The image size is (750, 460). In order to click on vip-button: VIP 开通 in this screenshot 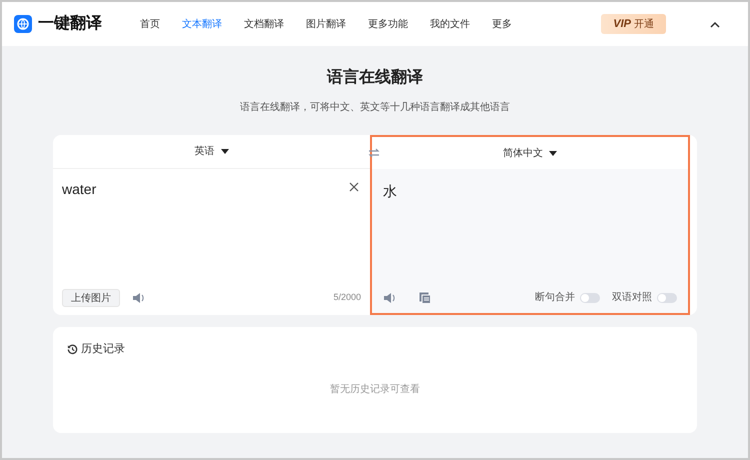, I will do `click(633, 24)`.